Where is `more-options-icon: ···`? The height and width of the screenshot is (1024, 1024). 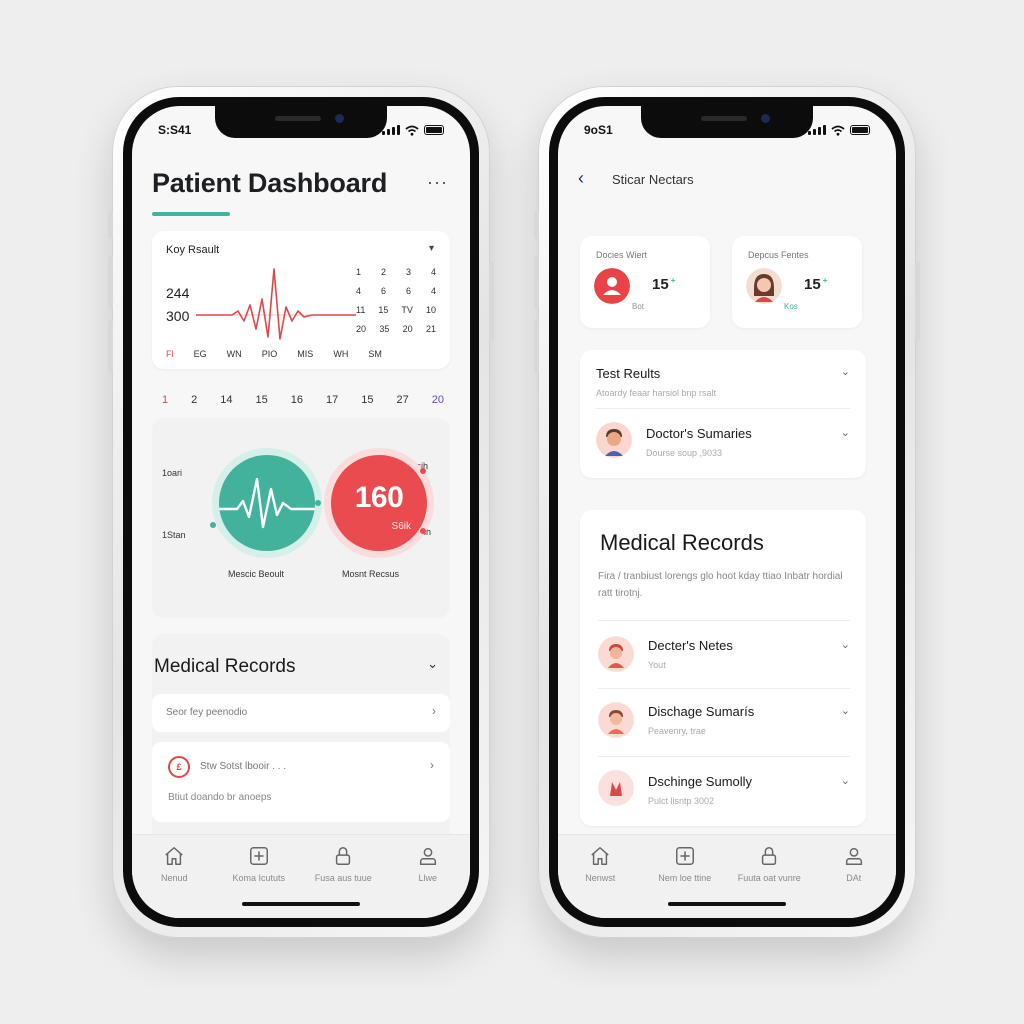 more-options-icon: ··· is located at coordinates (437, 182).